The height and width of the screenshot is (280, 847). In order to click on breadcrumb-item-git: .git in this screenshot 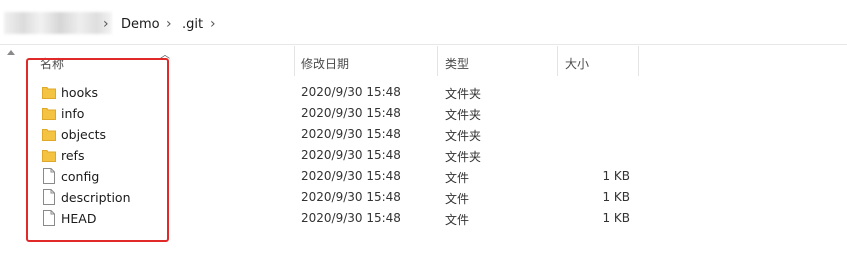, I will do `click(192, 24)`.